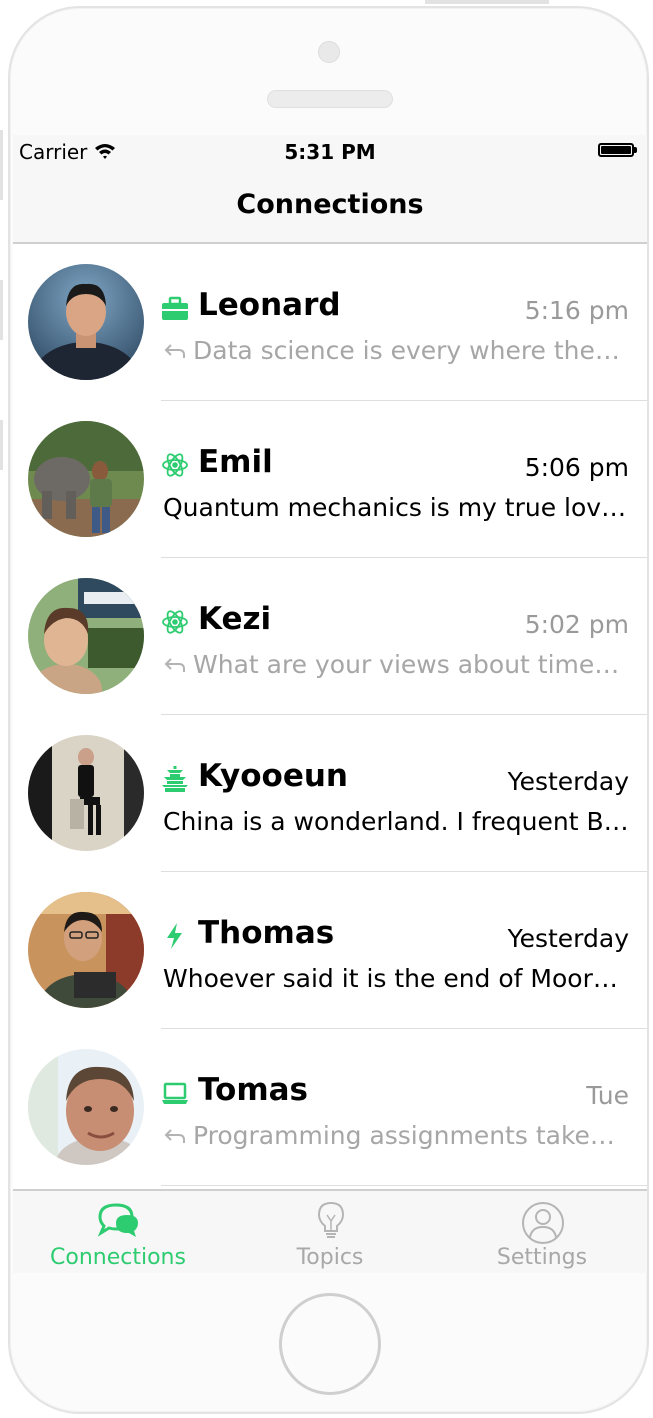  What do you see at coordinates (175, 308) in the screenshot?
I see `briefcase-icon` at bounding box center [175, 308].